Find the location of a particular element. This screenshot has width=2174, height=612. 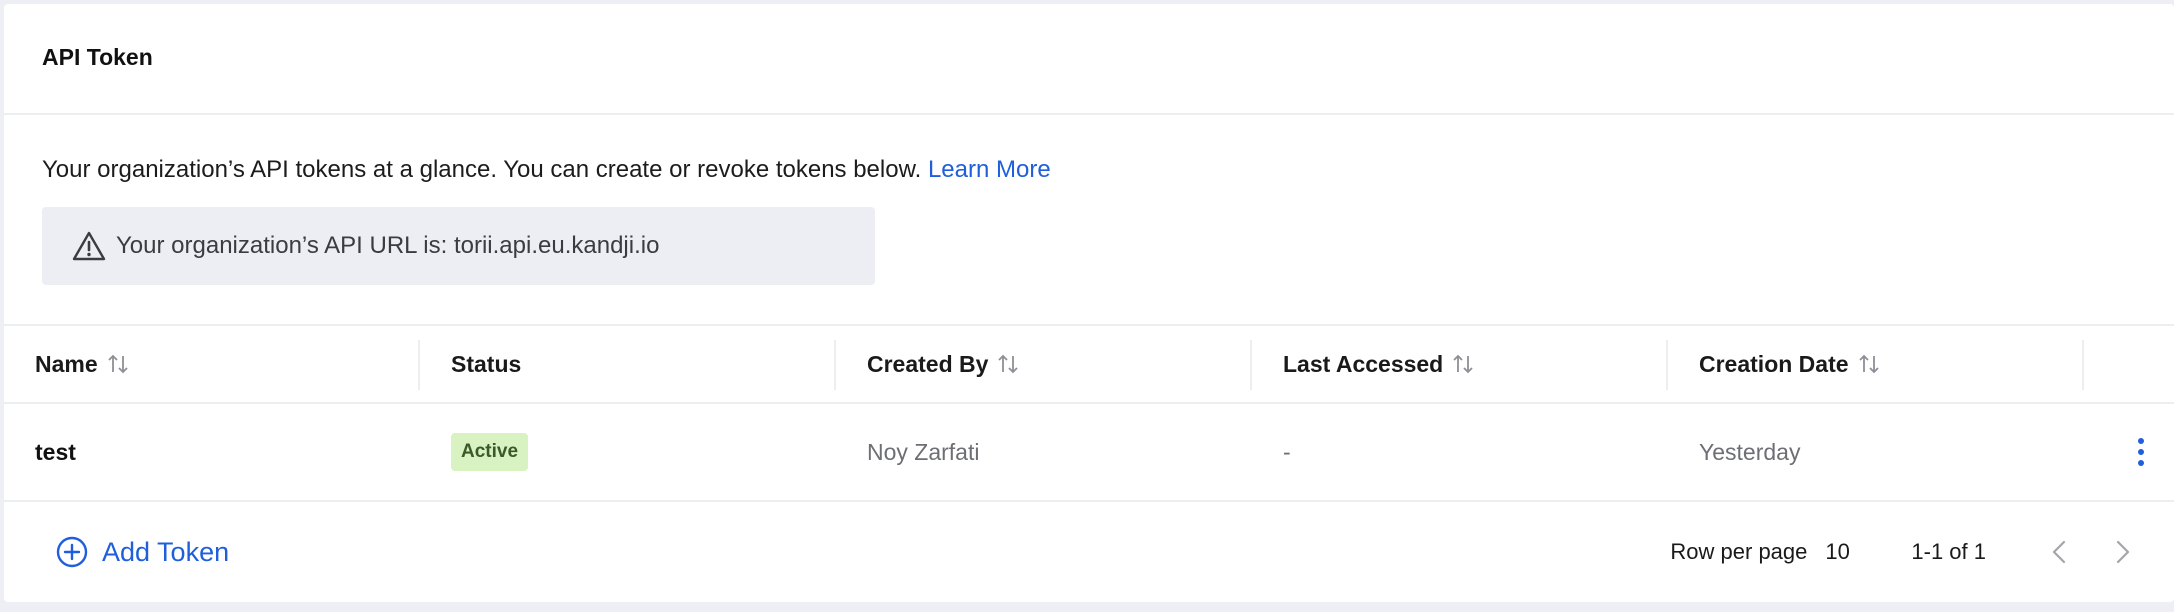

column-header-status: Status is located at coordinates (628, 364).